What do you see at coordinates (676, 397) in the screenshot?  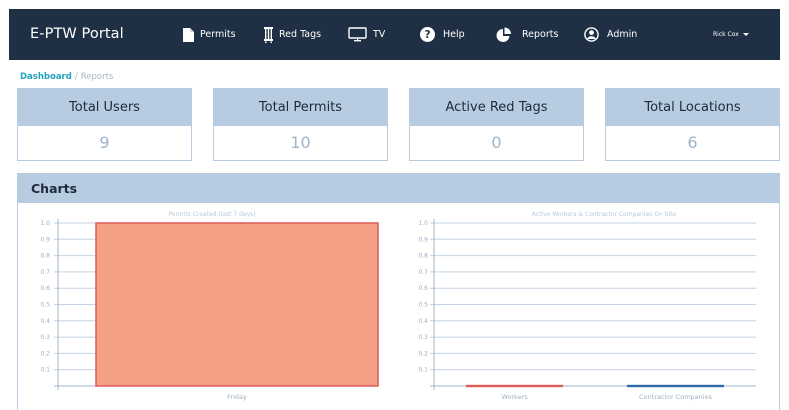 I see `x-tick-label: Contractor Companies` at bounding box center [676, 397].